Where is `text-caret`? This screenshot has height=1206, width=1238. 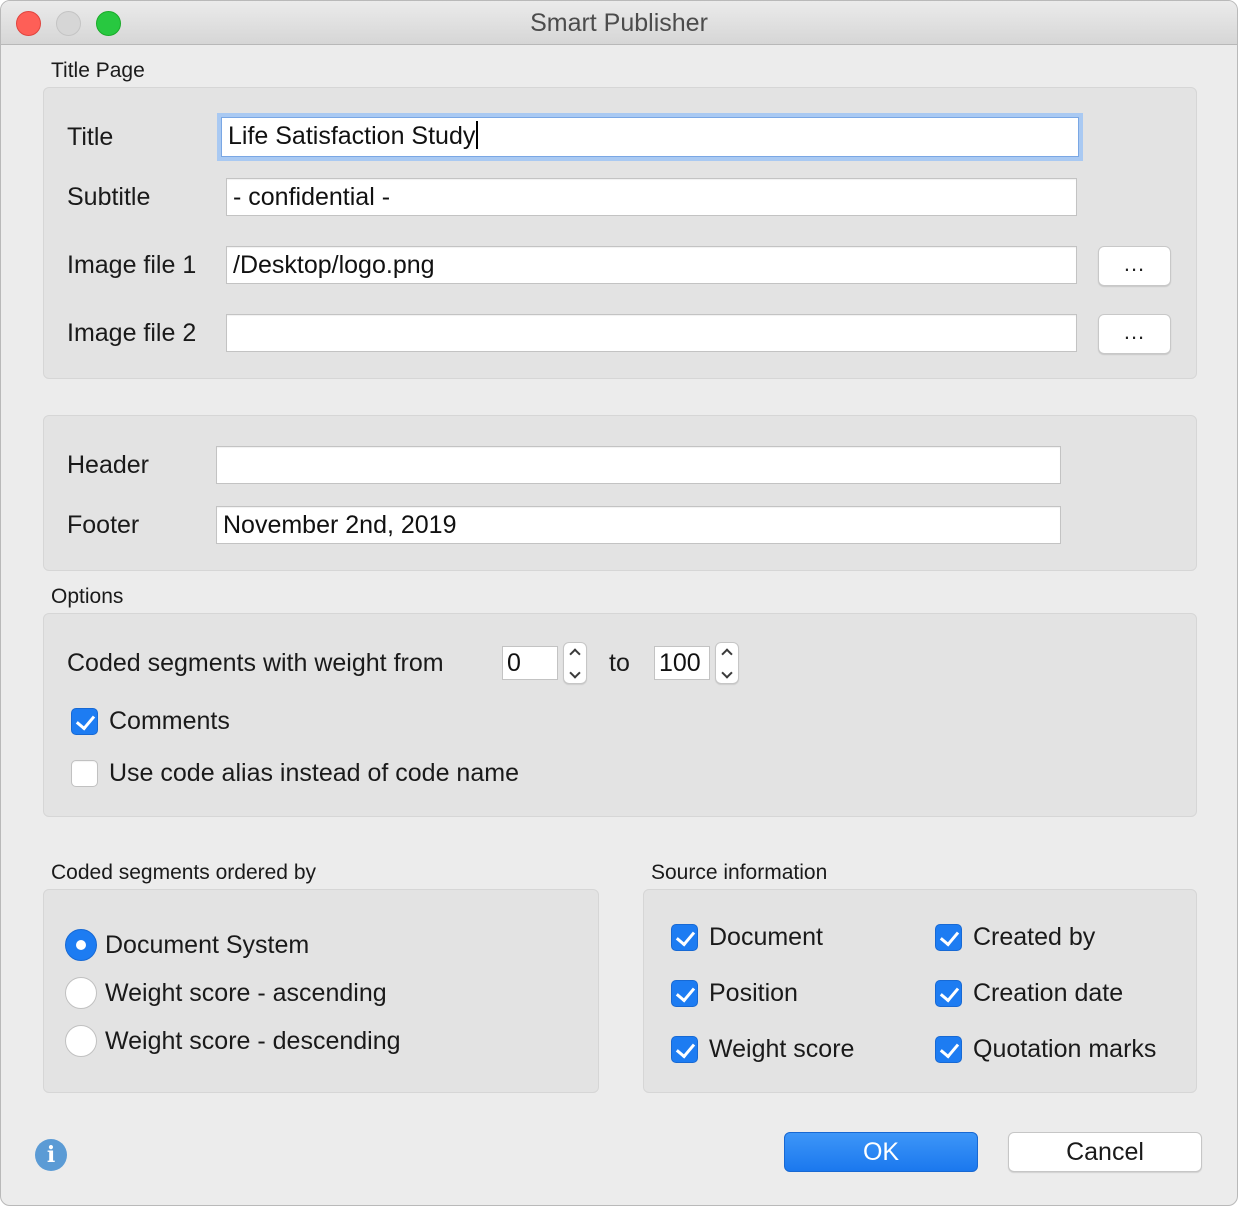
text-caret is located at coordinates (477, 135).